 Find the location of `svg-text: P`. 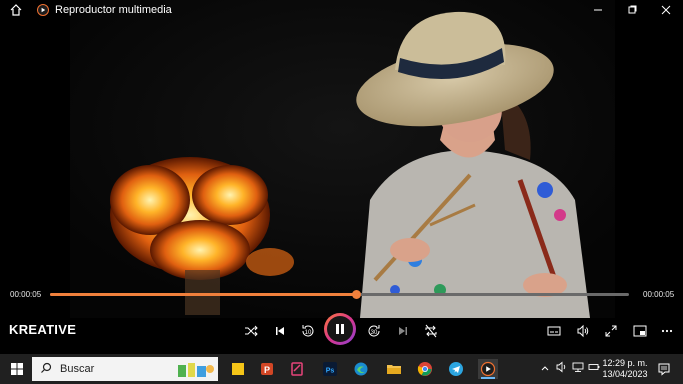

svg-text: P is located at coordinates (267, 370).